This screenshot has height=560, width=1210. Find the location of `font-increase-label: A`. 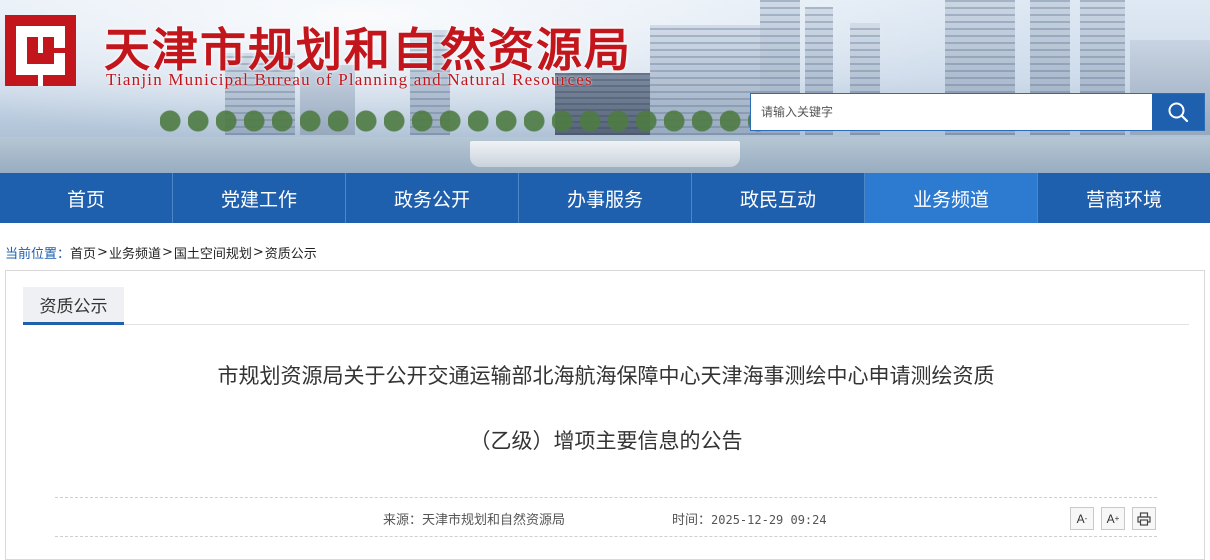

font-increase-label: A is located at coordinates (1110, 518).